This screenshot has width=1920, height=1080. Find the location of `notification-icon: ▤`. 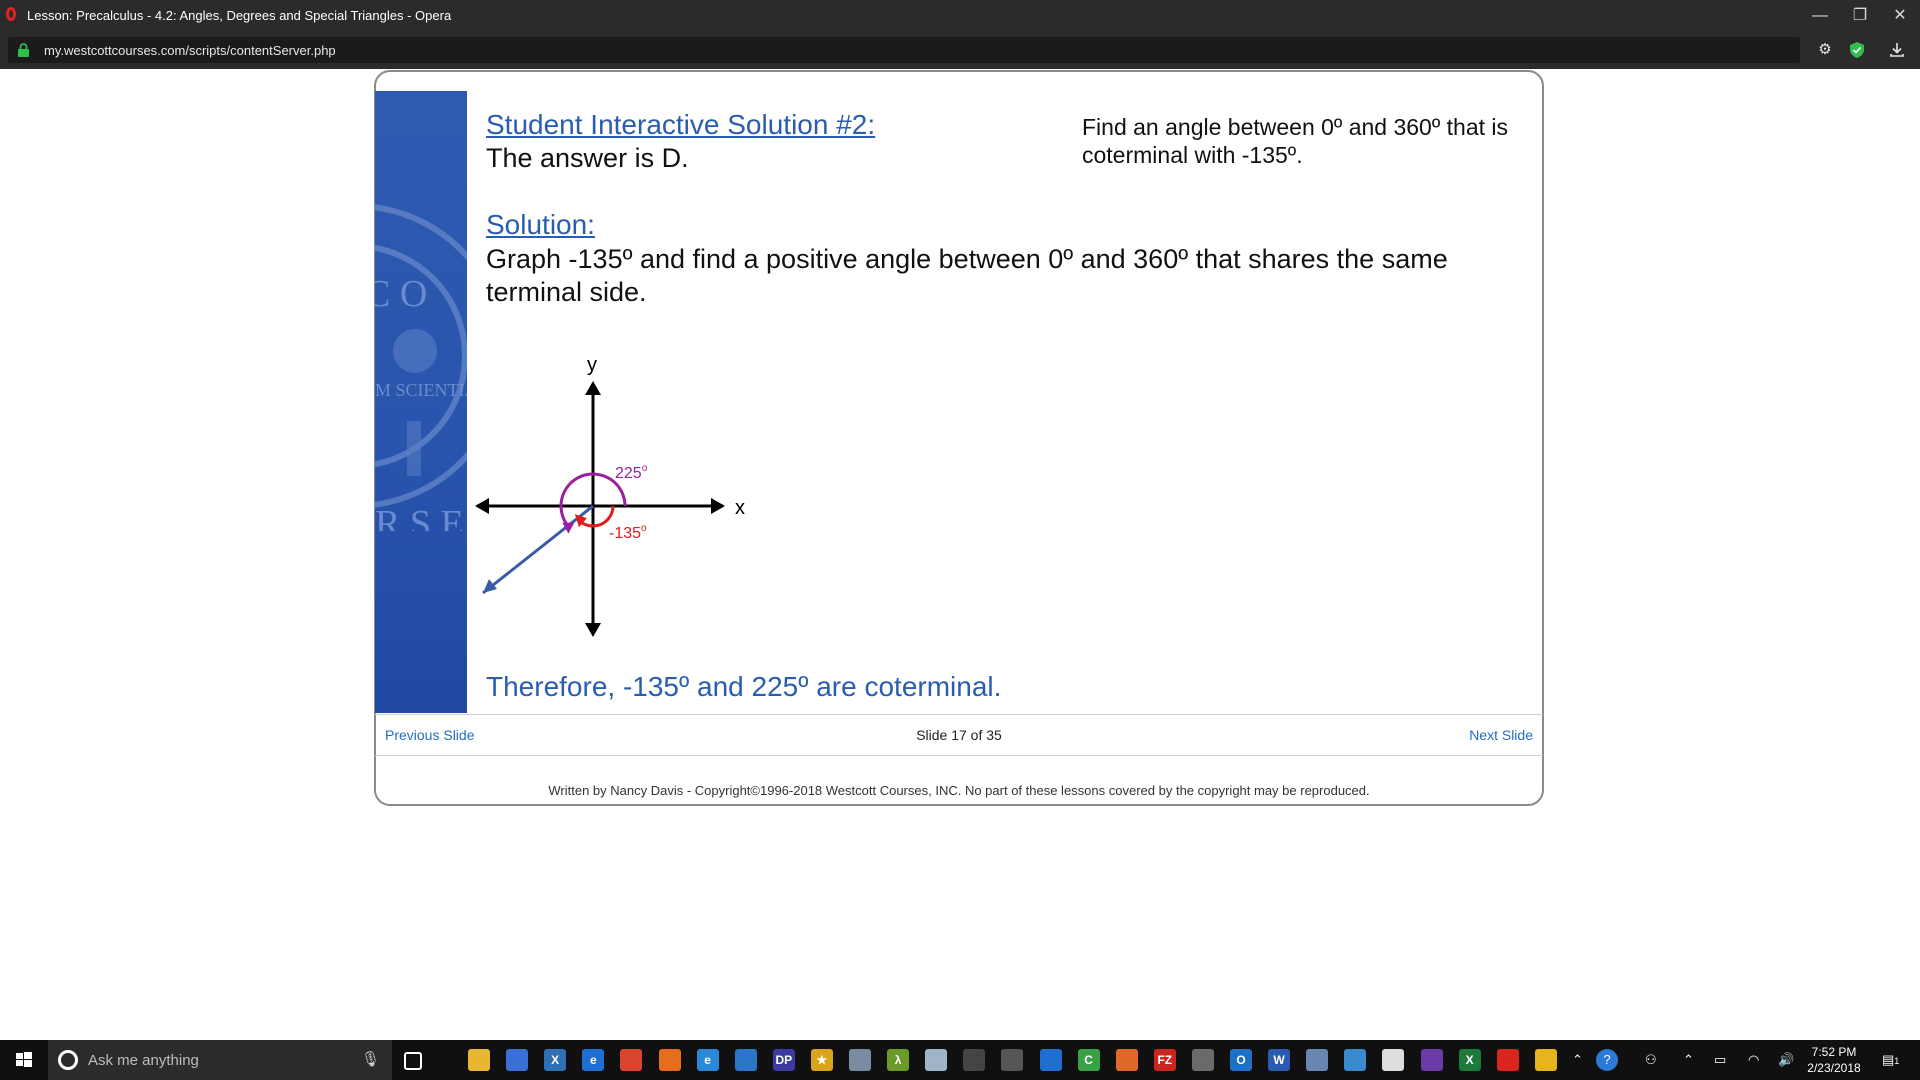

notification-icon: ▤ is located at coordinates (1888, 1059).